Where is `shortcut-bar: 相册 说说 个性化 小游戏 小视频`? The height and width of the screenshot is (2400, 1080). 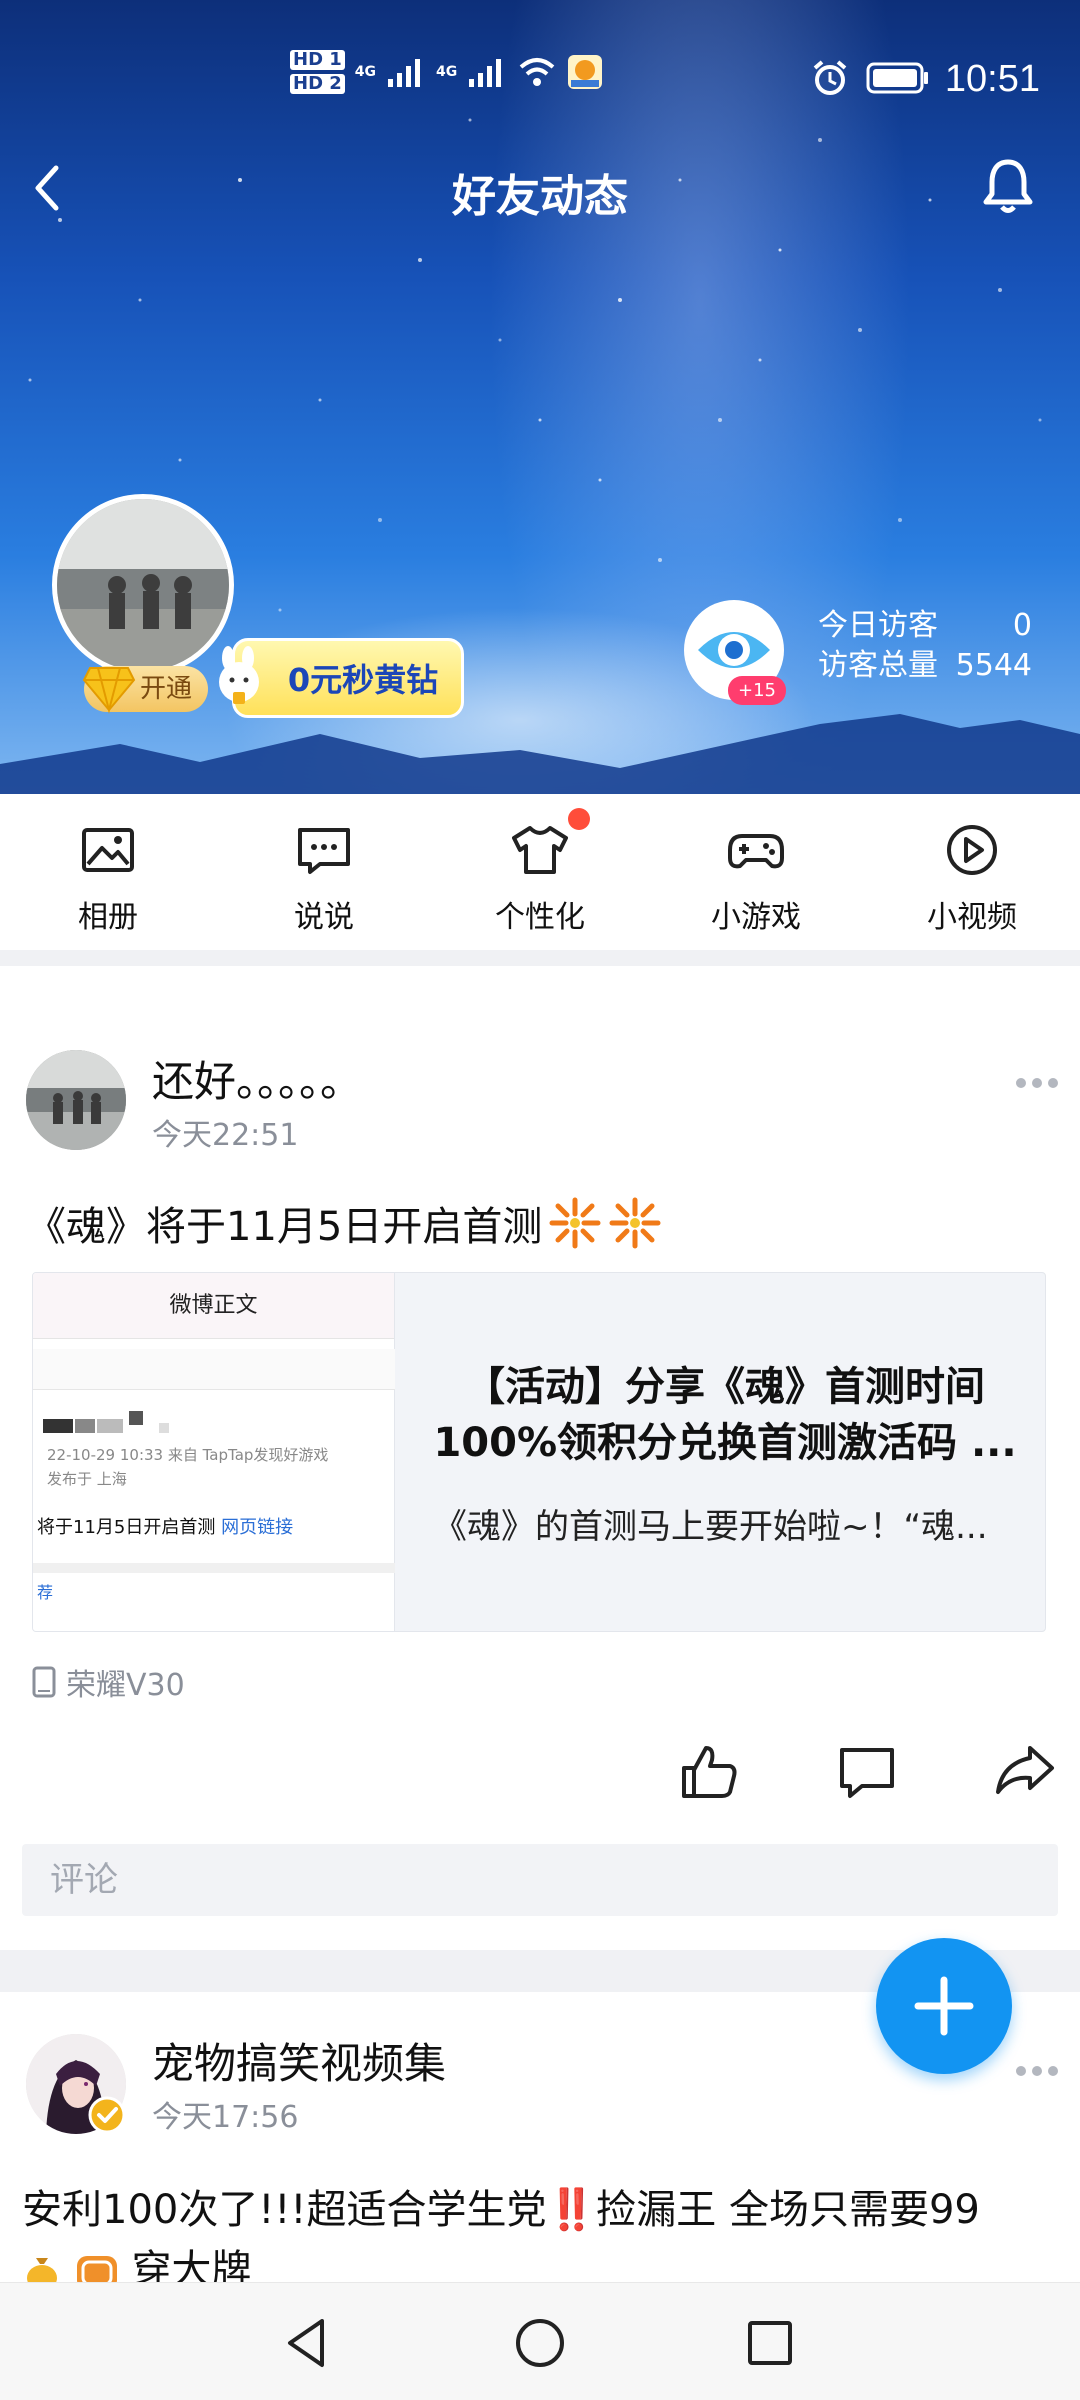
shortcut-bar: 相册 说说 个性化 小游戏 小视频 is located at coordinates (540, 872).